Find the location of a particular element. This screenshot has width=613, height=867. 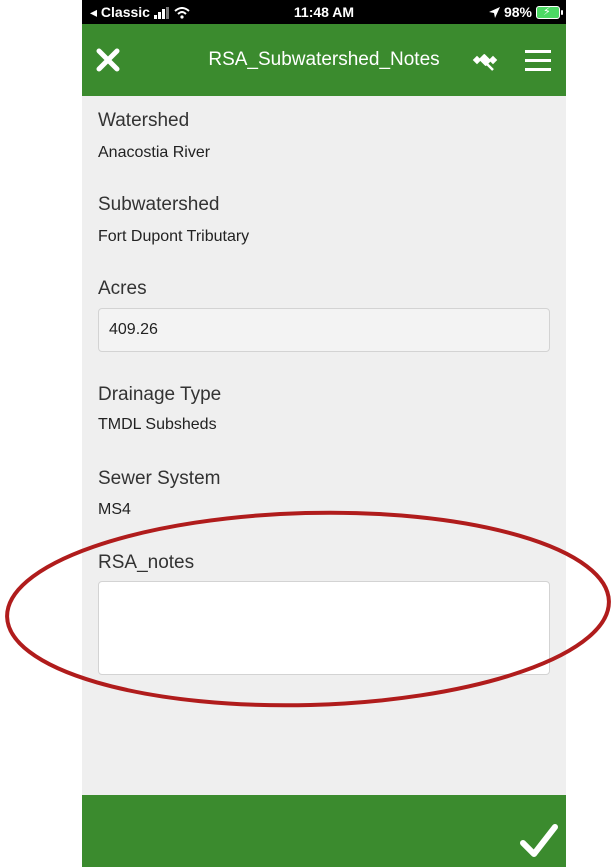

sewer-system-label: Sewer System is located at coordinates (159, 478).